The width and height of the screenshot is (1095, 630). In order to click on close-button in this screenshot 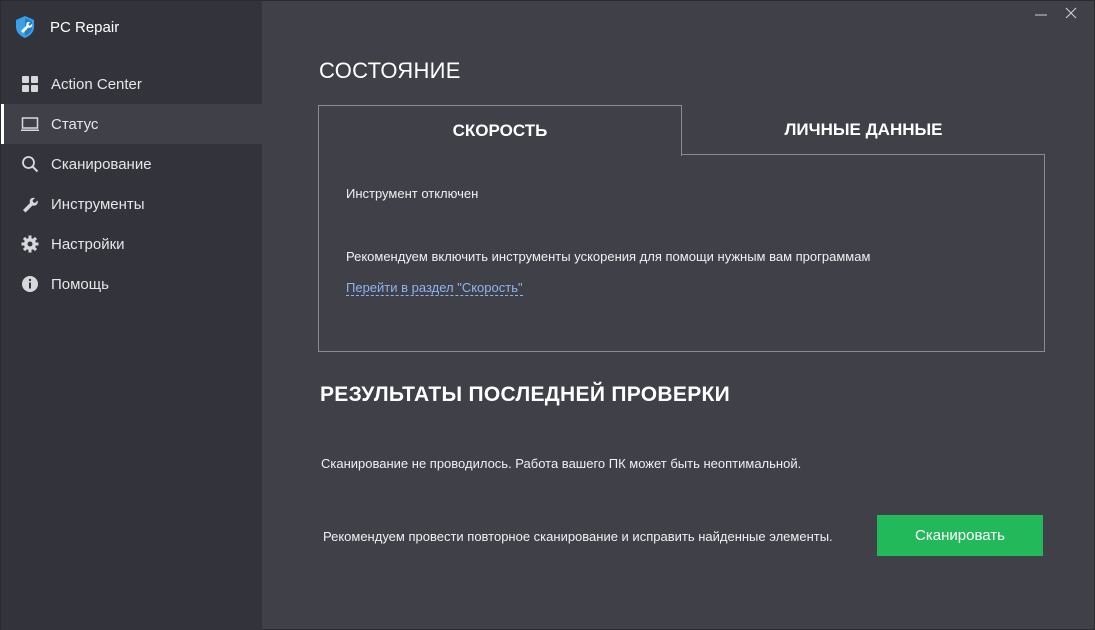, I will do `click(1071, 13)`.